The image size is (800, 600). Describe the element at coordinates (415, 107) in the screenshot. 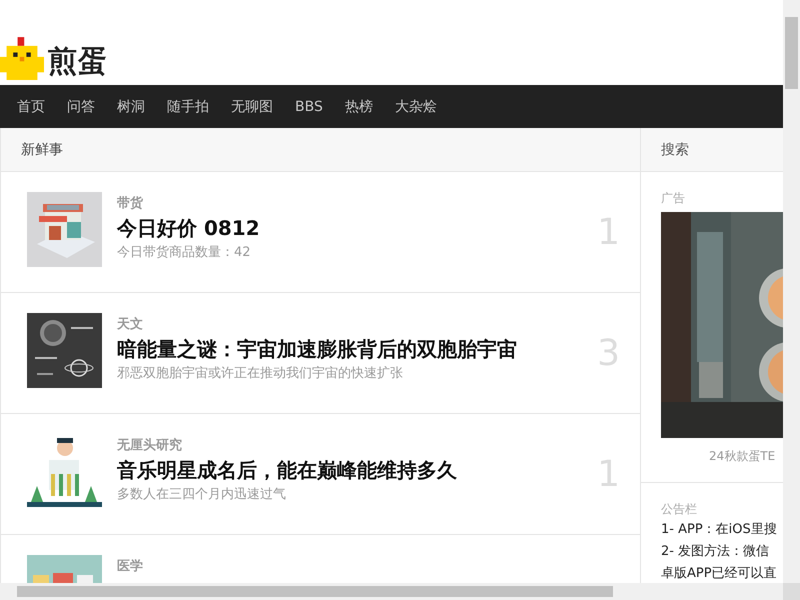

I see `nav-link: 大杂烩` at that location.